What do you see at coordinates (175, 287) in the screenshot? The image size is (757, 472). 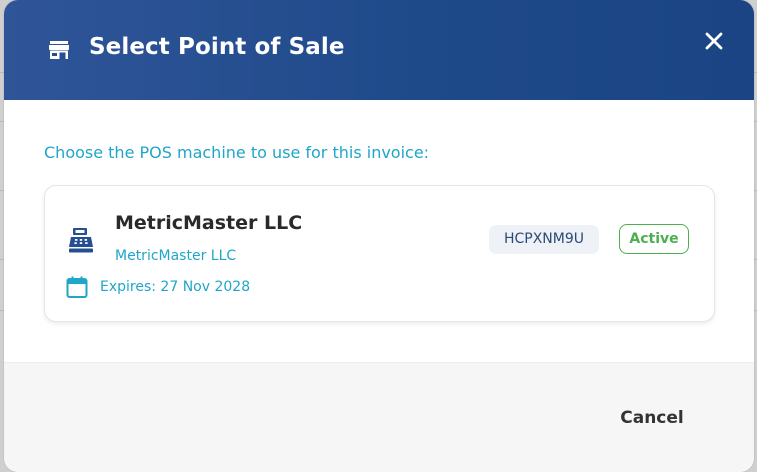 I see `pos-machine-expiry: Expires: 27 Nov 2028` at bounding box center [175, 287].